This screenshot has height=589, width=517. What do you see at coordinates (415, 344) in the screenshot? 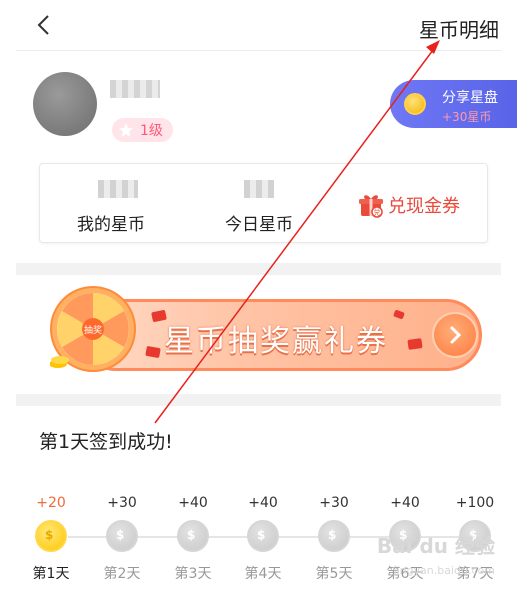
I see `red-envelope-icon` at bounding box center [415, 344].